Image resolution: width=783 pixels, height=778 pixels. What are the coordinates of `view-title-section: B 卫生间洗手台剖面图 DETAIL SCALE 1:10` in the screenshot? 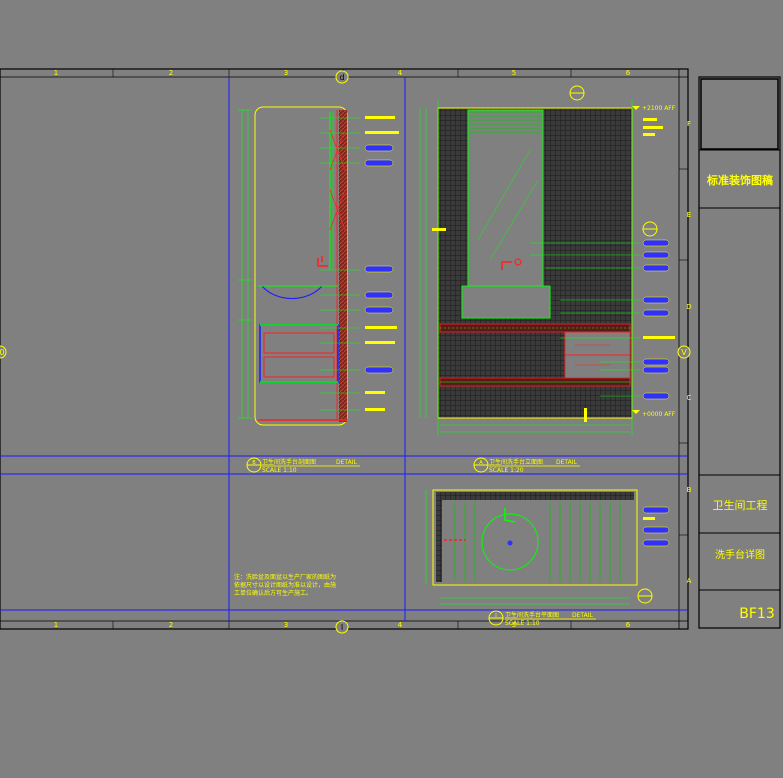 It's located at (303, 465).